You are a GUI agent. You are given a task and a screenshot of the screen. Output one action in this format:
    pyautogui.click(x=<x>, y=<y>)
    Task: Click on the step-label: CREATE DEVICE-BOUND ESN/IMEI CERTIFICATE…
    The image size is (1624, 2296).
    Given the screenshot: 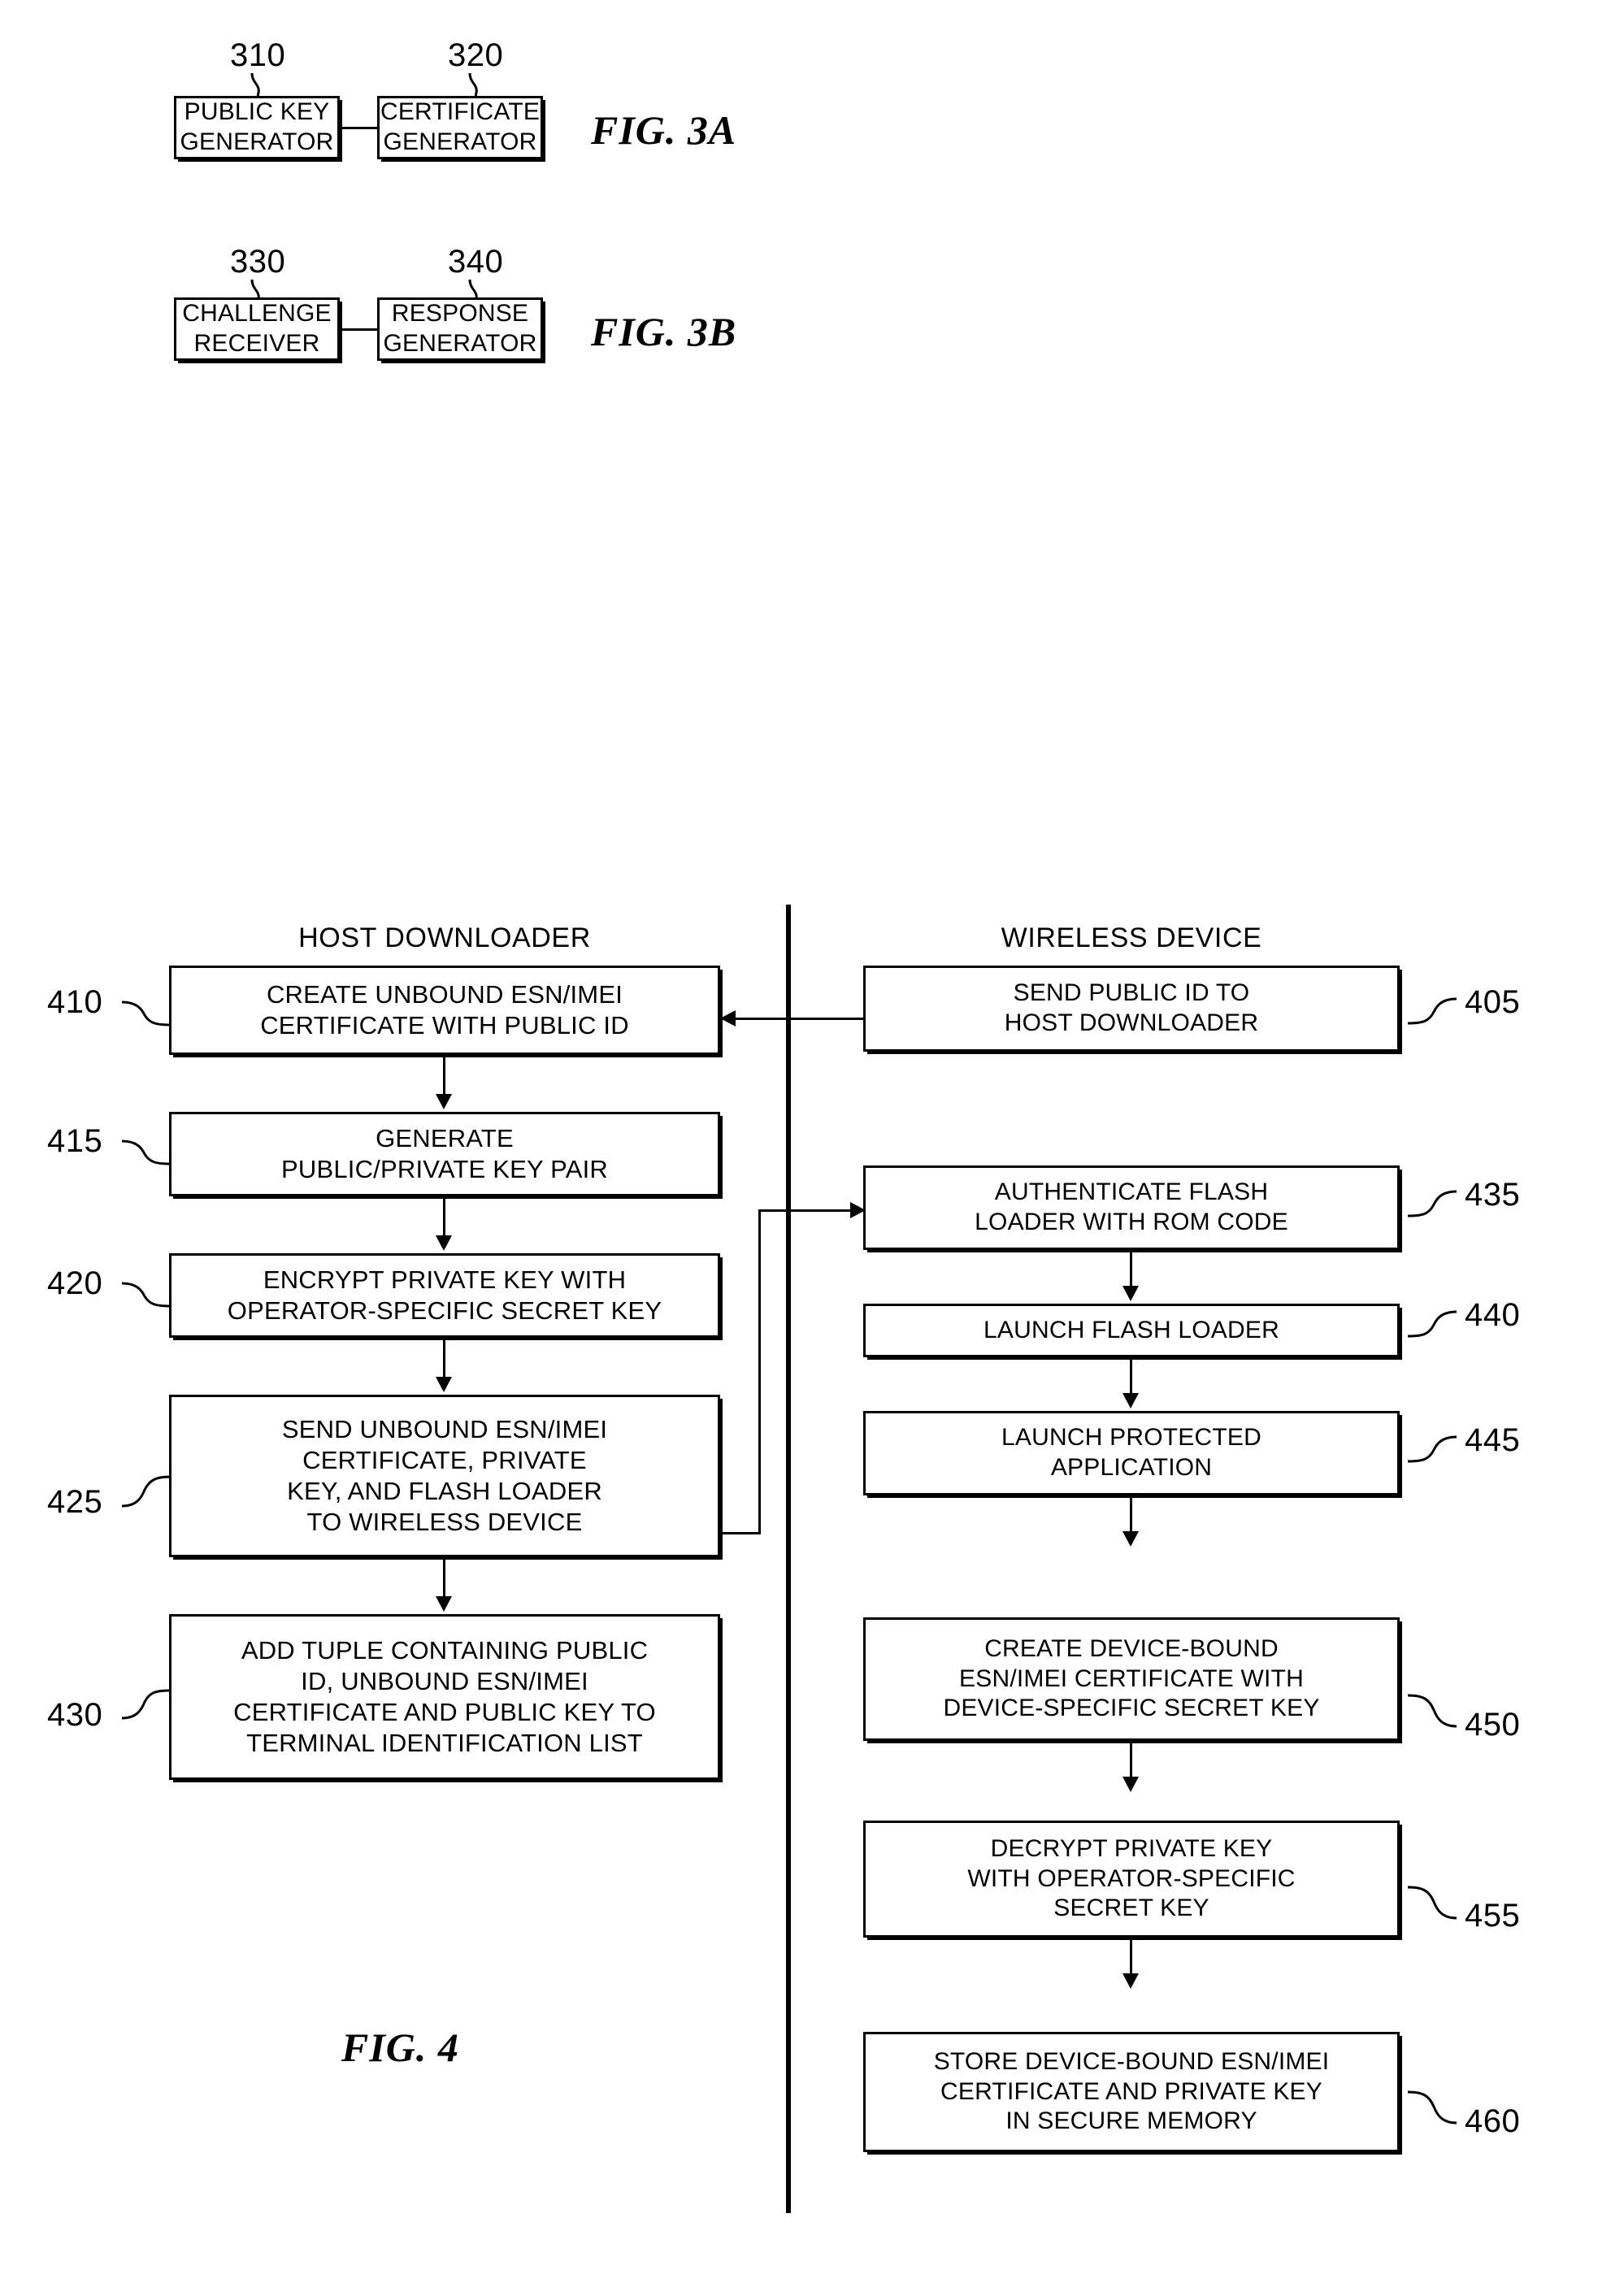 What is the action you would take?
    pyautogui.click(x=1131, y=1679)
    